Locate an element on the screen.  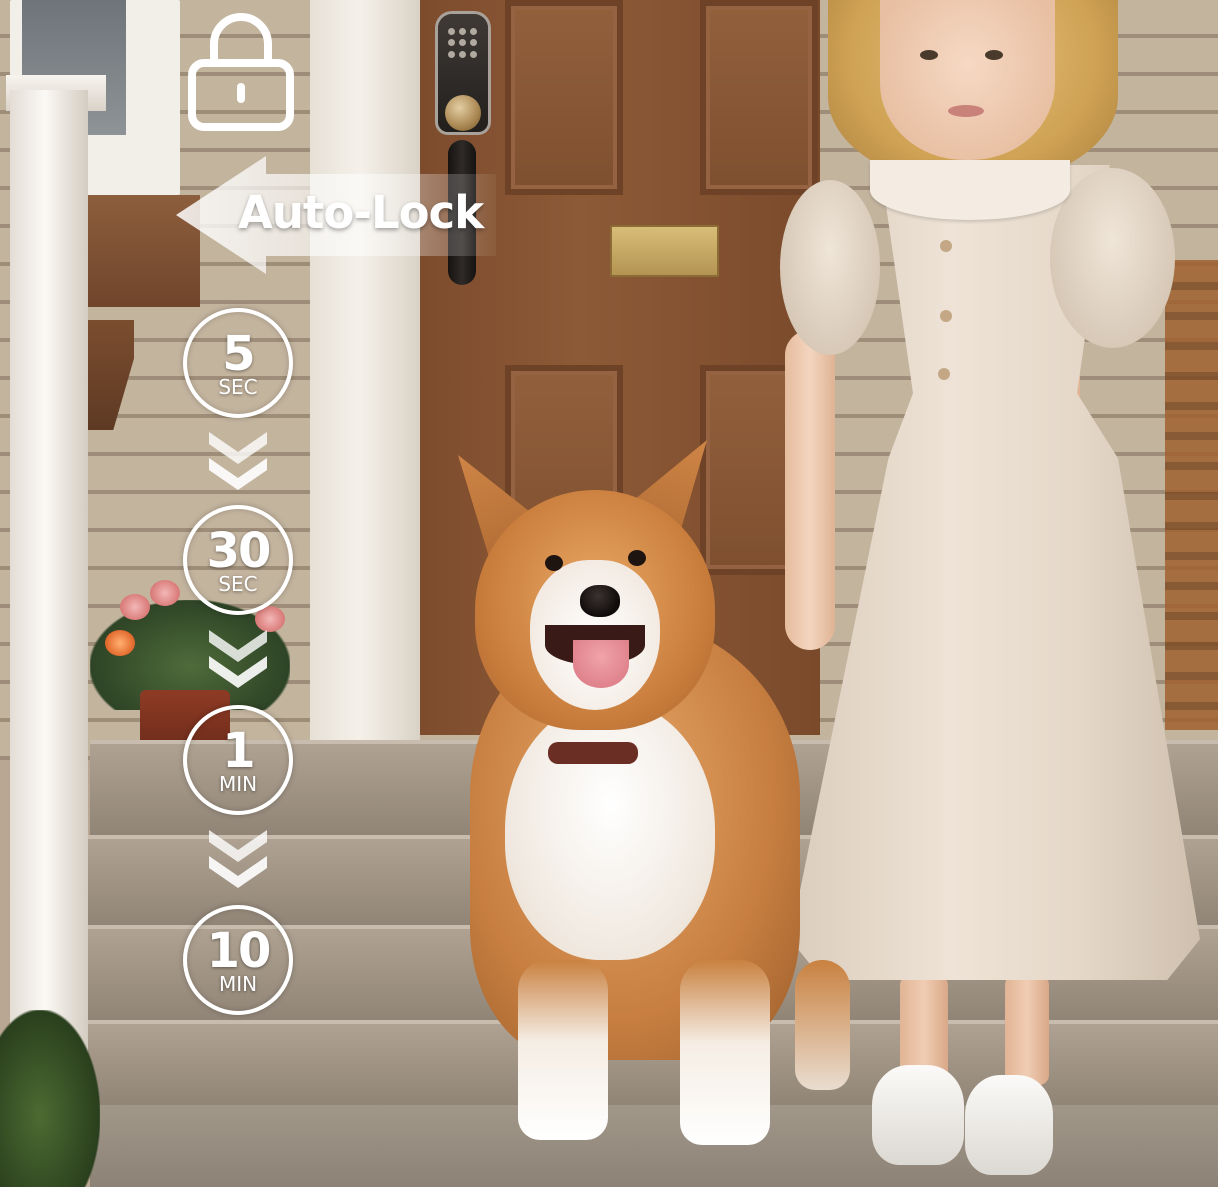
timer-option-1-min: 1 MIN is located at coordinates (238, 760).